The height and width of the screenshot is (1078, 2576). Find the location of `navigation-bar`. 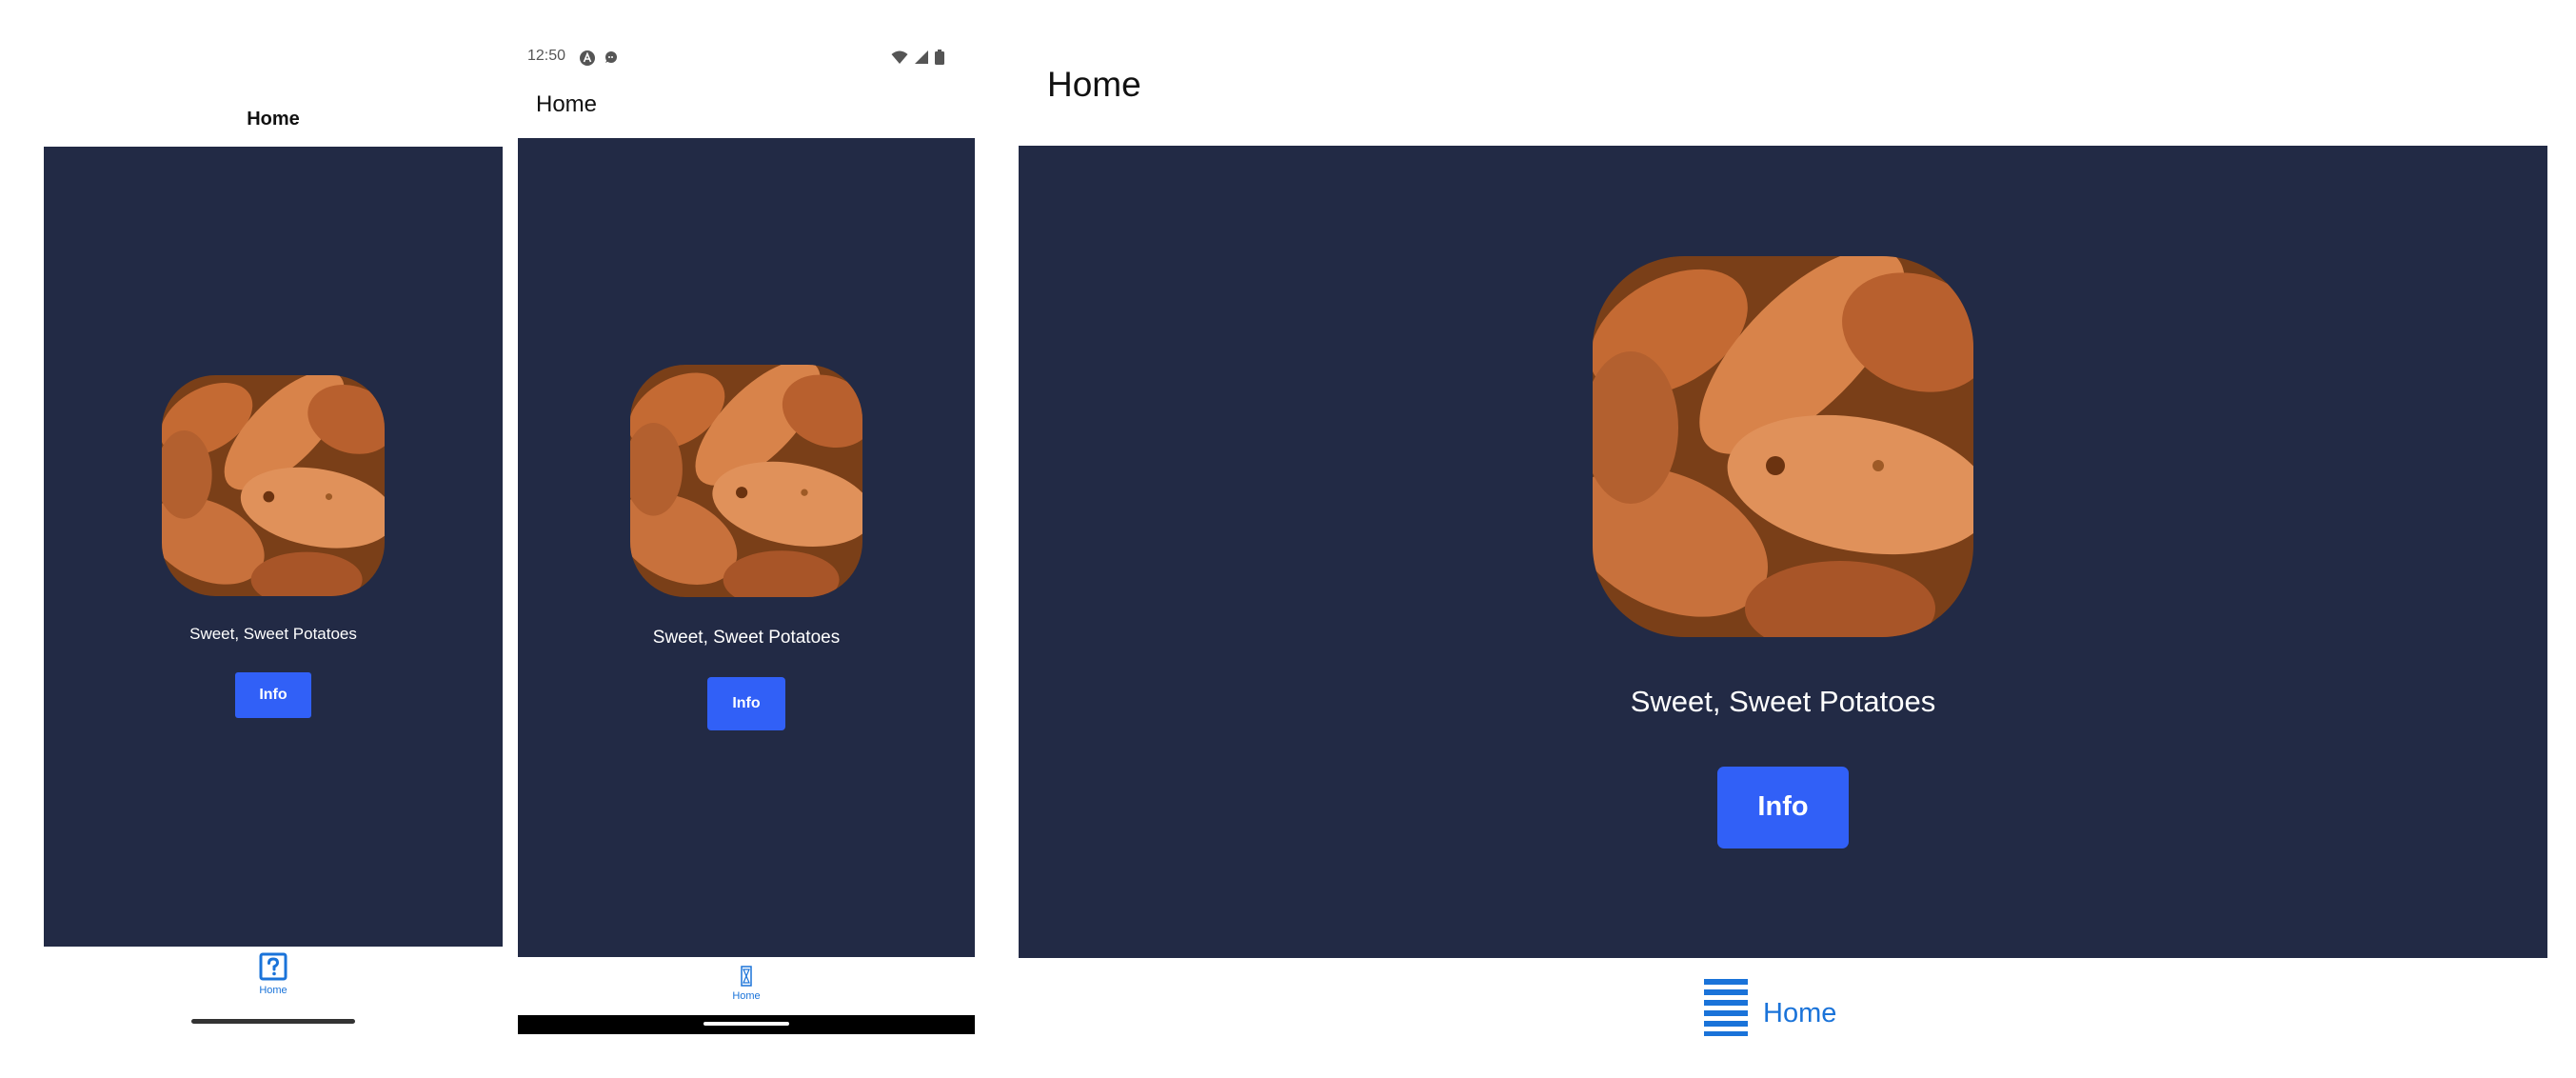

navigation-bar is located at coordinates (746, 1024).